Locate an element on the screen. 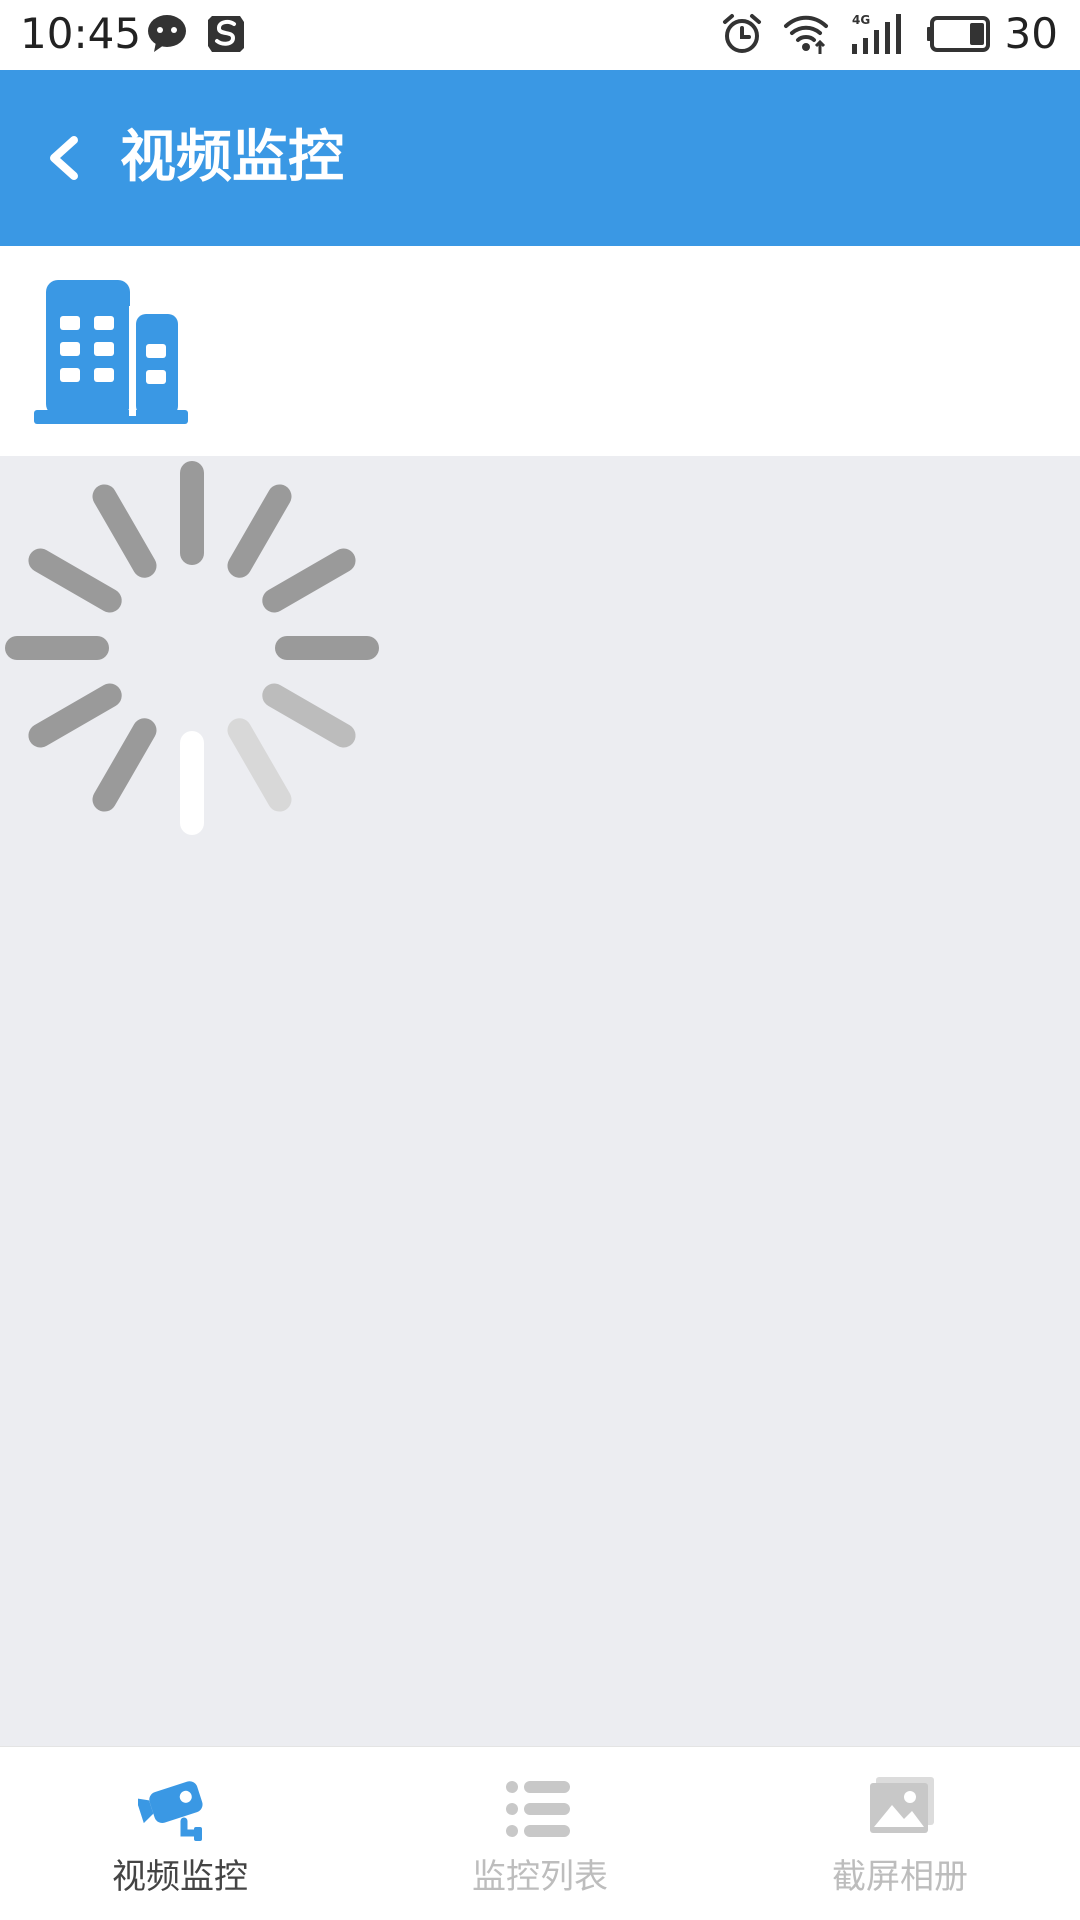 The height and width of the screenshot is (1920, 1080). app-bar: 视频监控 is located at coordinates (540, 158).